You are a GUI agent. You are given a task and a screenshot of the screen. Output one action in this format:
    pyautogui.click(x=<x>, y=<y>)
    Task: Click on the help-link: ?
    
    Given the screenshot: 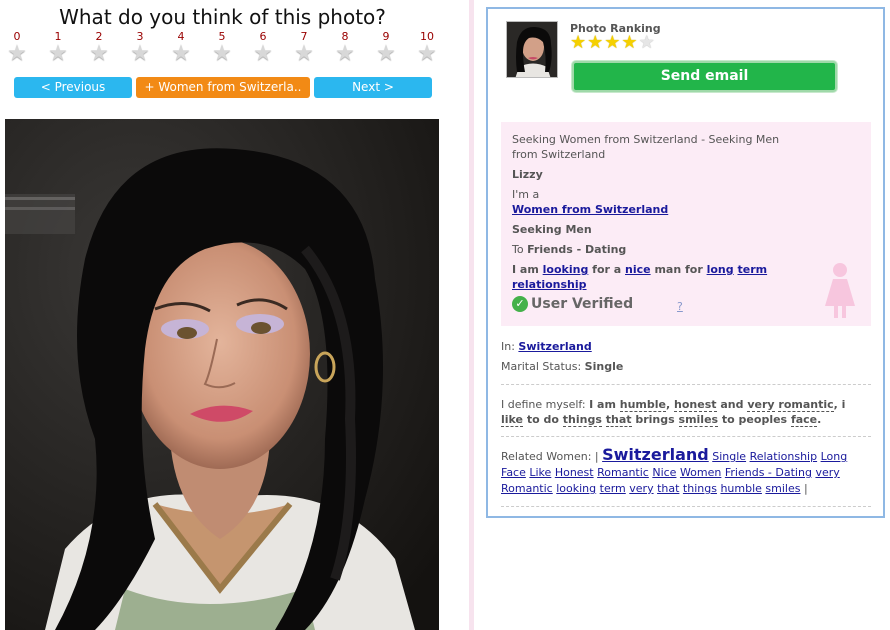 What is the action you would take?
    pyautogui.click(x=680, y=306)
    